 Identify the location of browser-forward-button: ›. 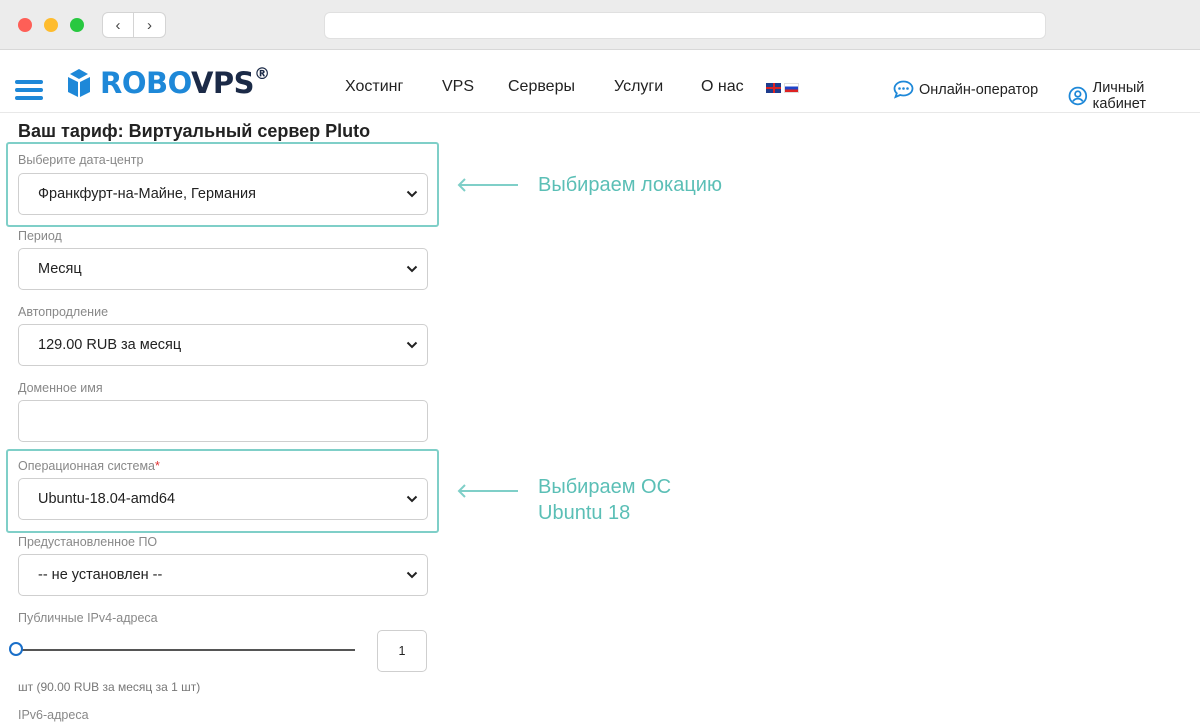
(150, 25).